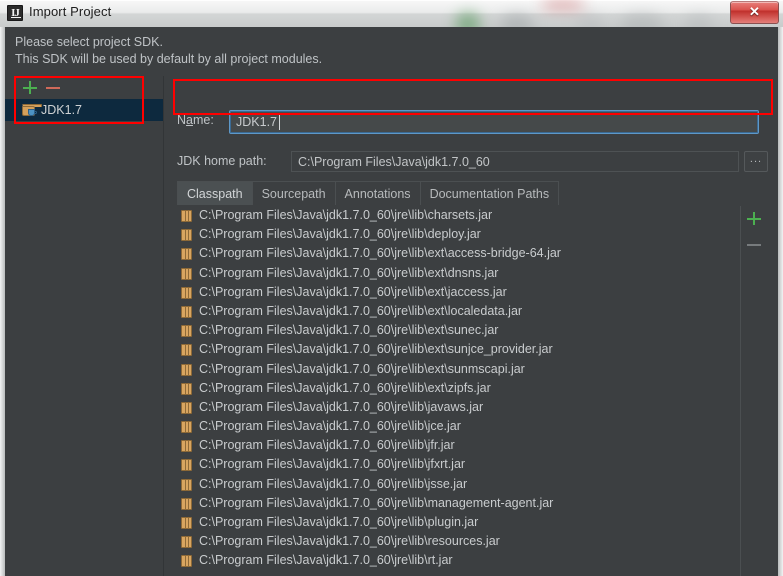 This screenshot has height=576, width=783. I want to click on remove-classpath-entry-button, so click(754, 244).